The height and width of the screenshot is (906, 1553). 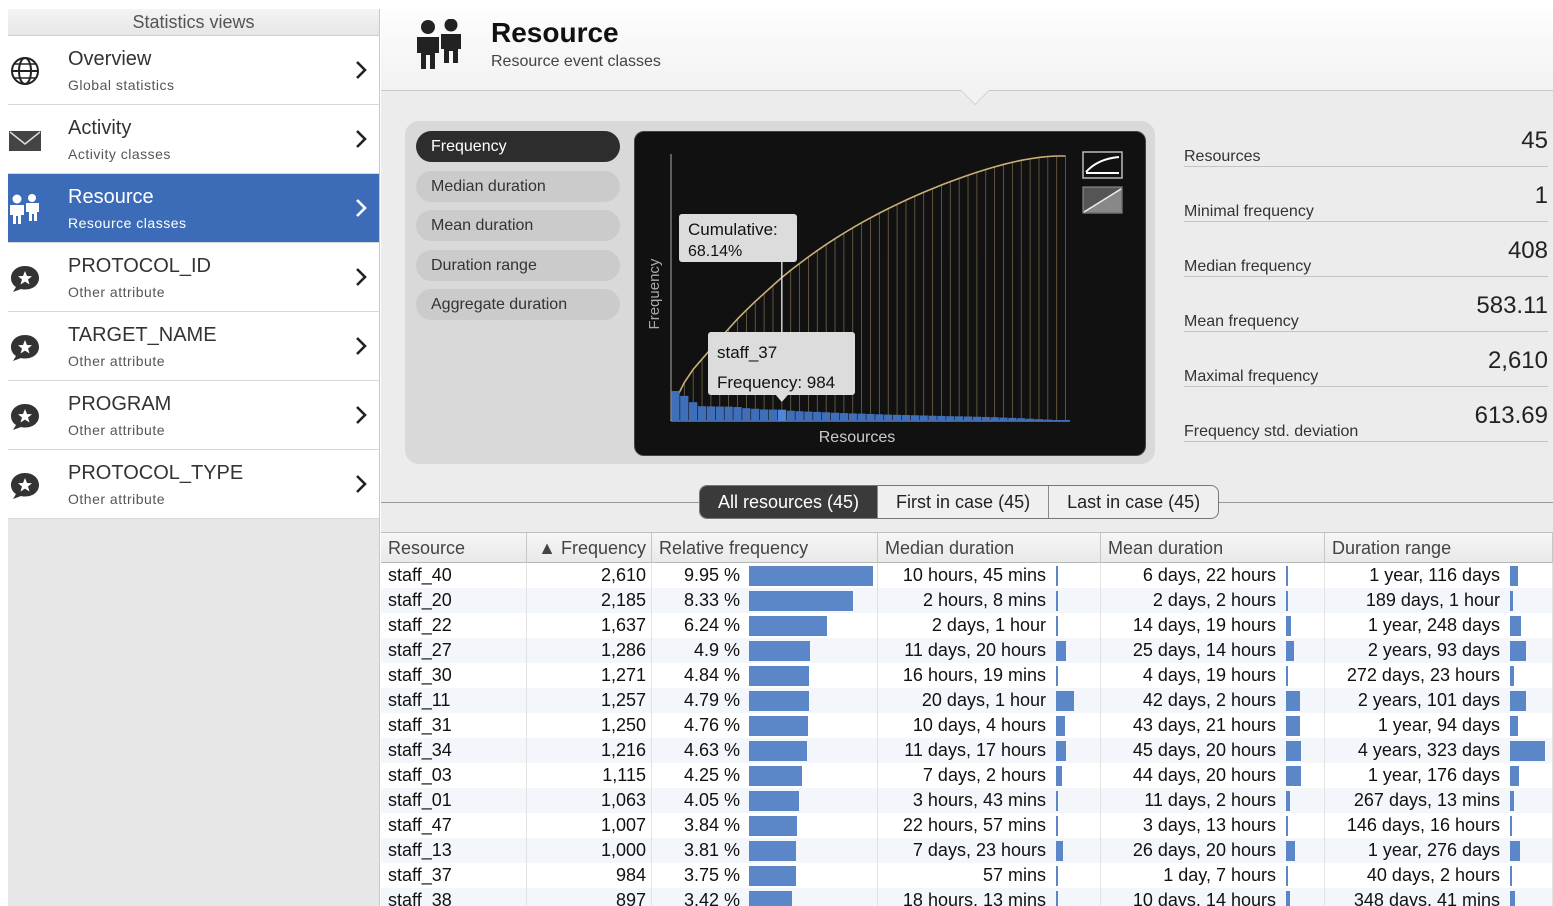 What do you see at coordinates (1213, 548) in the screenshot?
I see `column-header-mean-duration: Mean duration` at bounding box center [1213, 548].